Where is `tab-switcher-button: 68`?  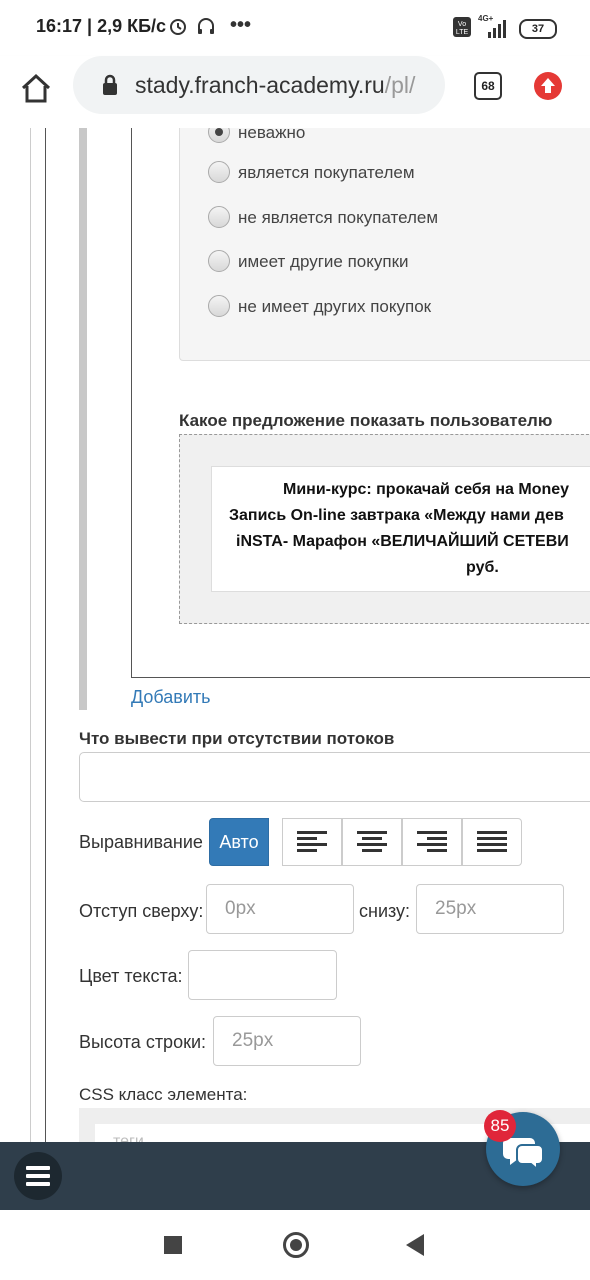
tab-switcher-button: 68 is located at coordinates (488, 86).